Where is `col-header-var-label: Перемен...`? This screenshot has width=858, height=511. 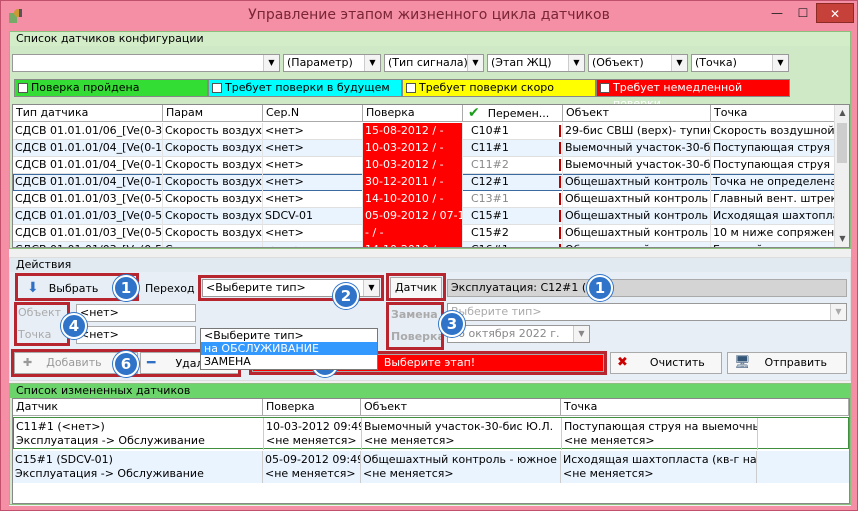 col-header-var-label: Перемен... is located at coordinates (518, 113).